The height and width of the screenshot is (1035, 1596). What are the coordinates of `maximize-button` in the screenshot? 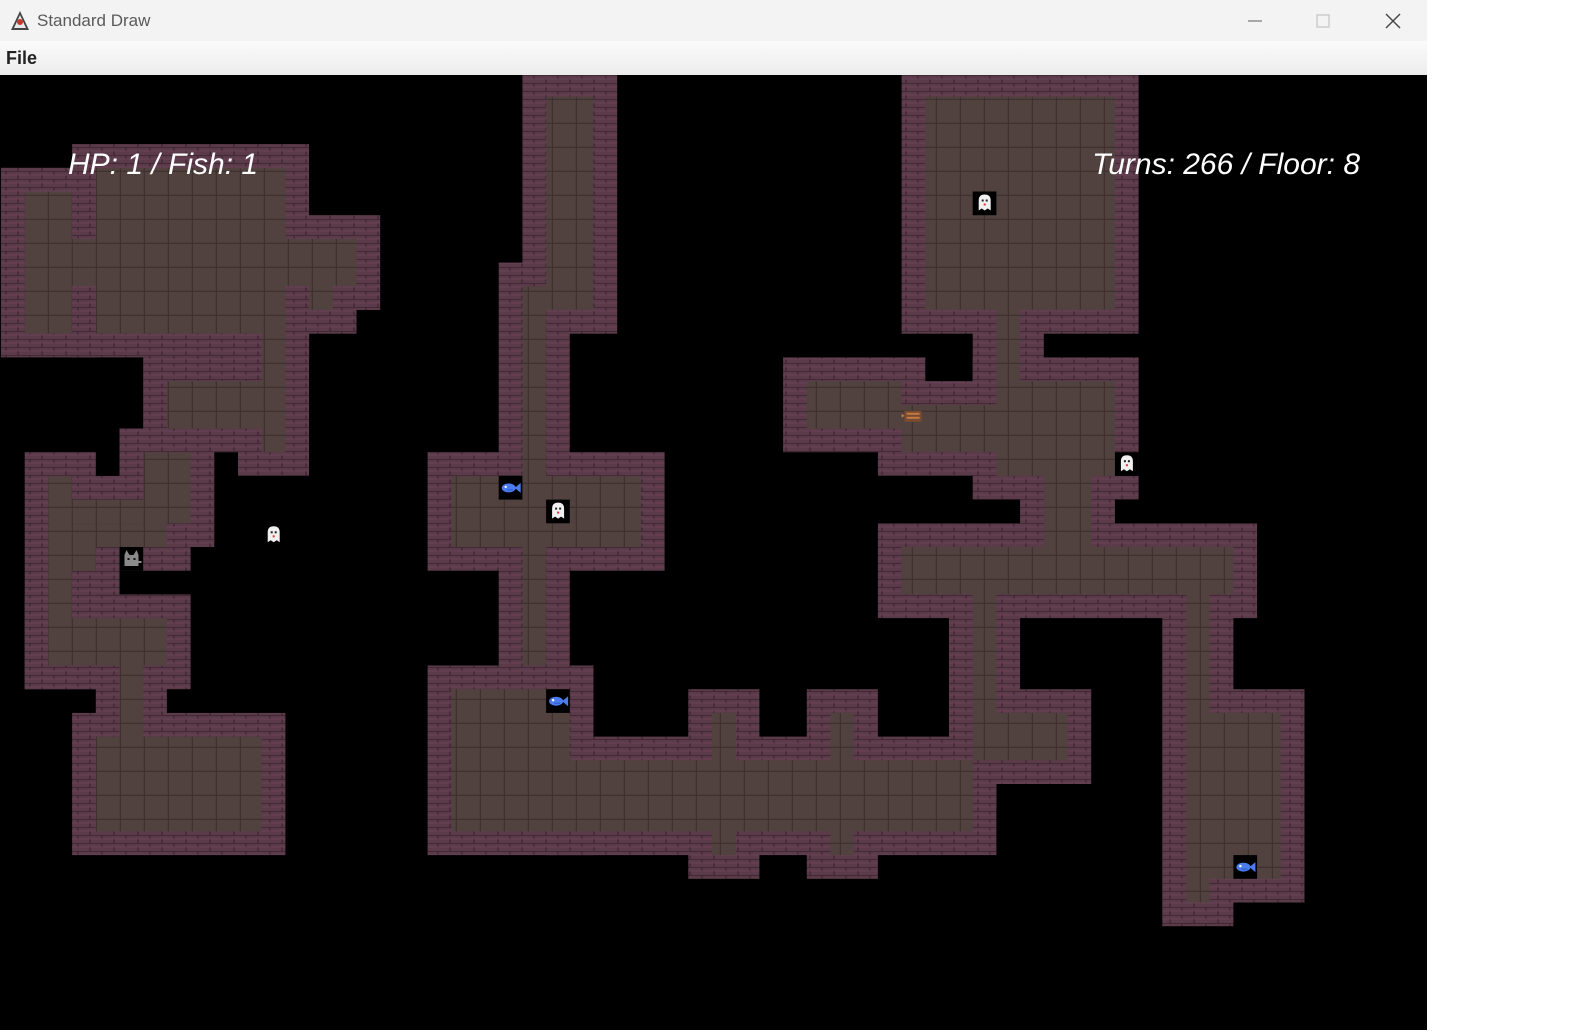 It's located at (1323, 20).